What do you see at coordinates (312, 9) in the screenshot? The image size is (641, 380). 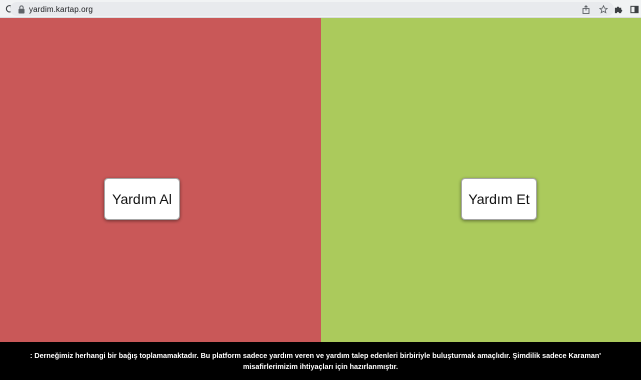 I see `address-bar: yardim.kartap.org` at bounding box center [312, 9].